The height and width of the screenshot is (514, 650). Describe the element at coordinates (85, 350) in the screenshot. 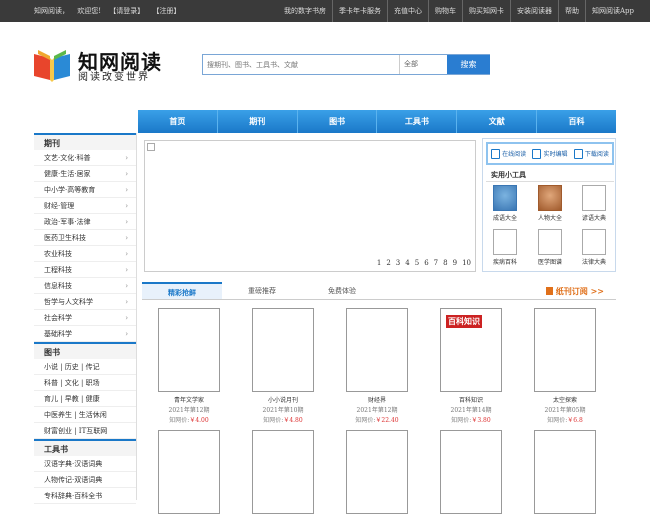

I see `sidebar-section-books: 图书` at that location.